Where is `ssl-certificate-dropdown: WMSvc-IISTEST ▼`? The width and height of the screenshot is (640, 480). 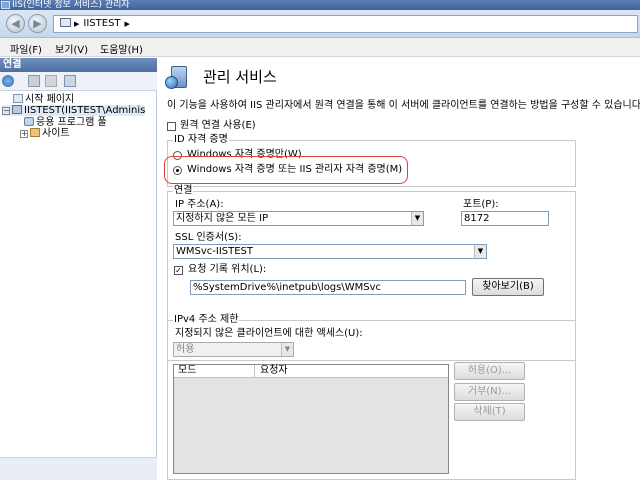
ssl-certificate-dropdown: WMSvc-IISTEST ▼ is located at coordinates (330, 251).